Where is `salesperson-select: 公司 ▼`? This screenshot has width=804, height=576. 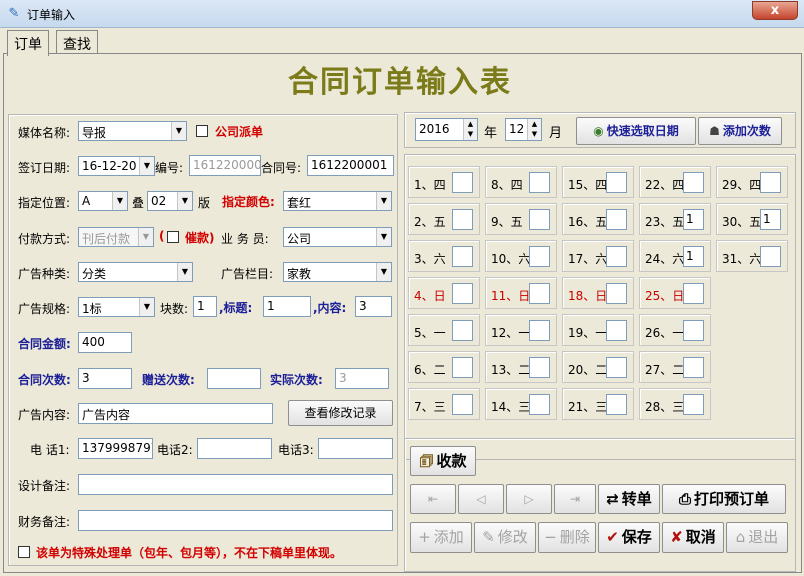
salesperson-select: 公司 ▼ is located at coordinates (337, 237).